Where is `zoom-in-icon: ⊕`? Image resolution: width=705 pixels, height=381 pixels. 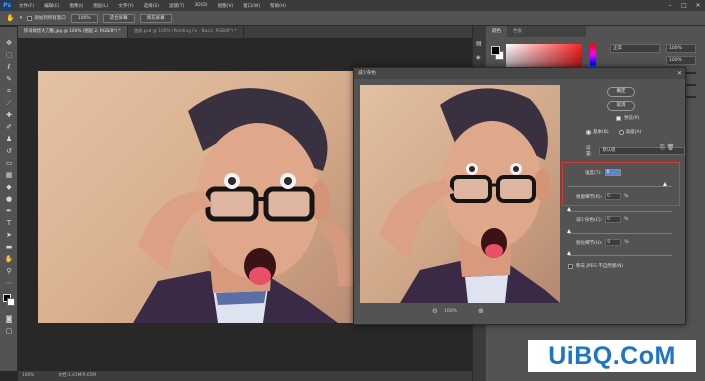
zoom-in-icon: ⊕ is located at coordinates (481, 311).